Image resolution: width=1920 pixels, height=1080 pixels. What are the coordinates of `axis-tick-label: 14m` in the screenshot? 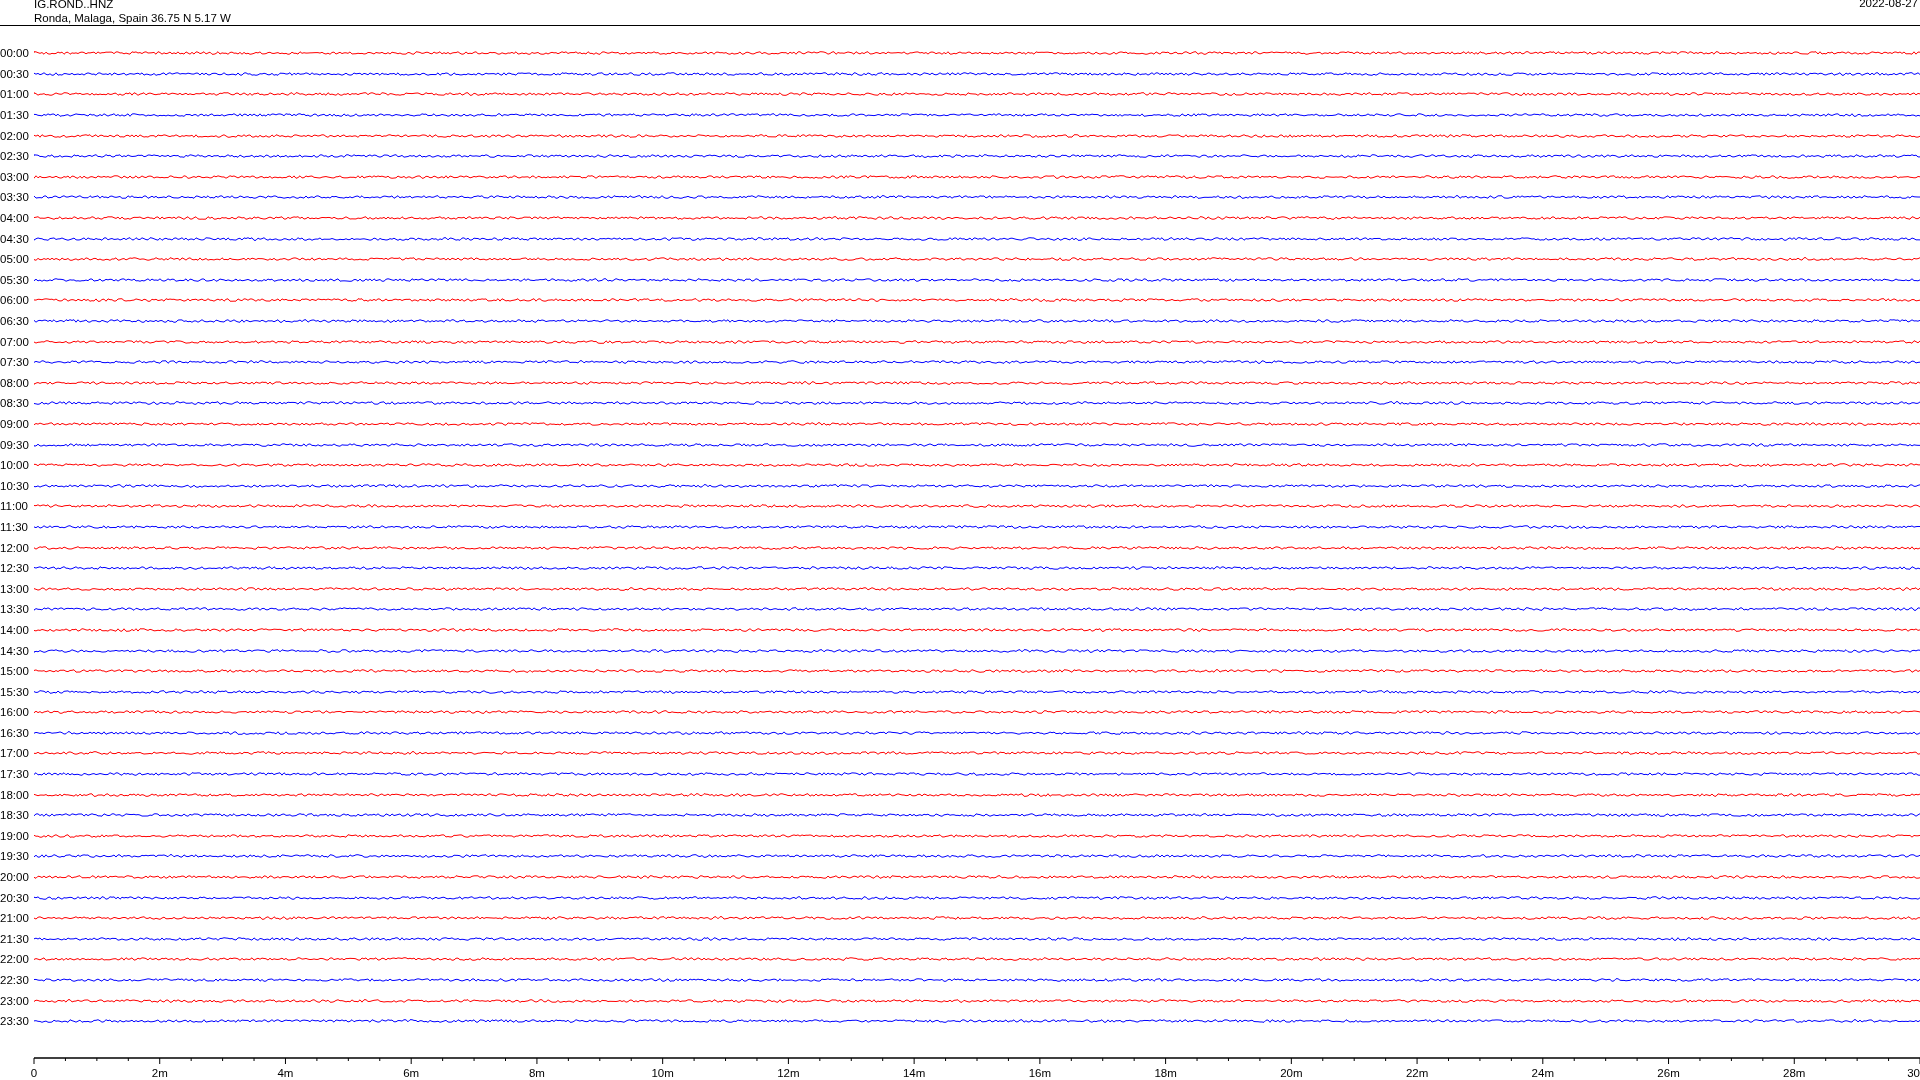 It's located at (914, 1072).